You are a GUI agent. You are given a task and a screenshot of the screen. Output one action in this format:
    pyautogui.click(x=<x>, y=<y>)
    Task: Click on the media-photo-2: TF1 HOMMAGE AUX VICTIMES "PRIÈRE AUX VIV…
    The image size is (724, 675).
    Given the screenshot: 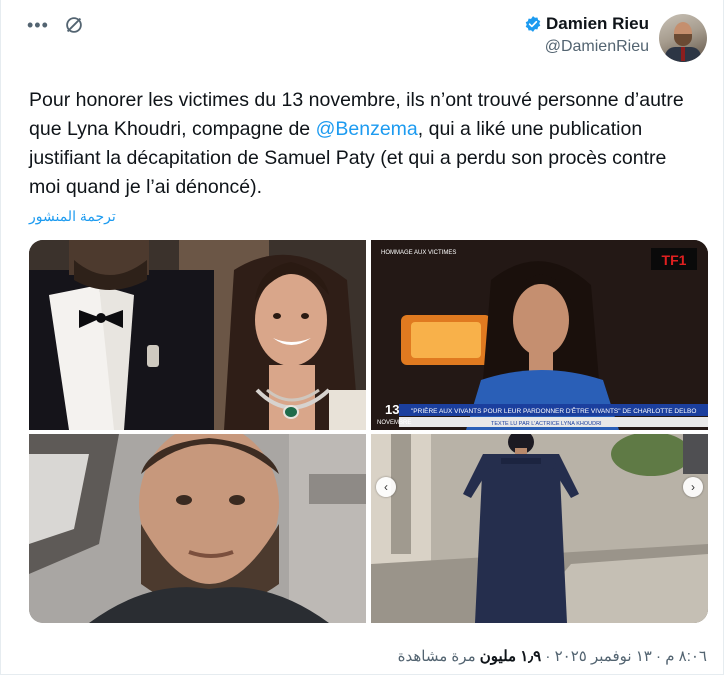 What is the action you would take?
    pyautogui.click(x=539, y=335)
    